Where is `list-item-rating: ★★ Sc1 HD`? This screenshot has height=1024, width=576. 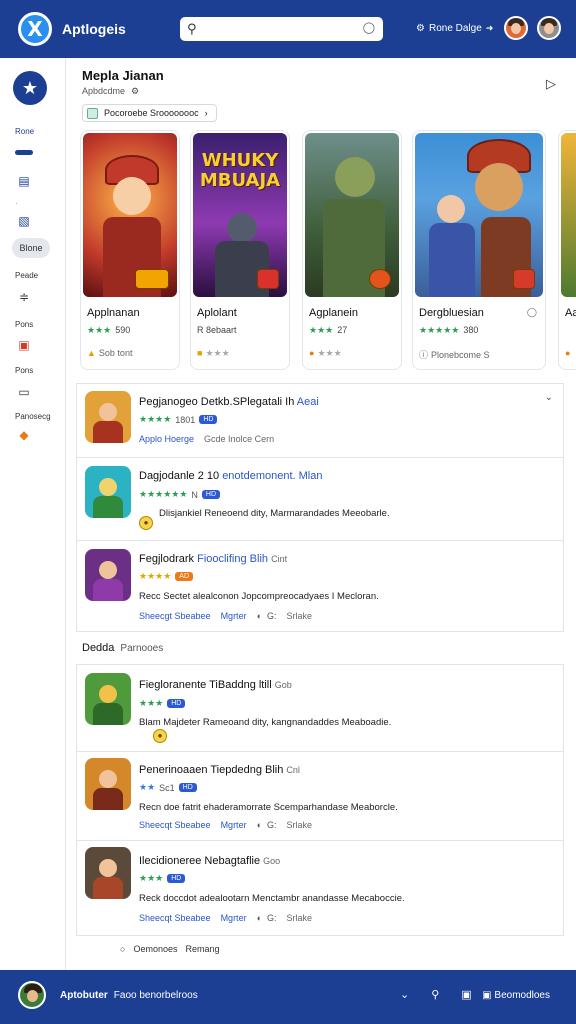
list-item-rating: ★★ Sc1 HD is located at coordinates (168, 787).